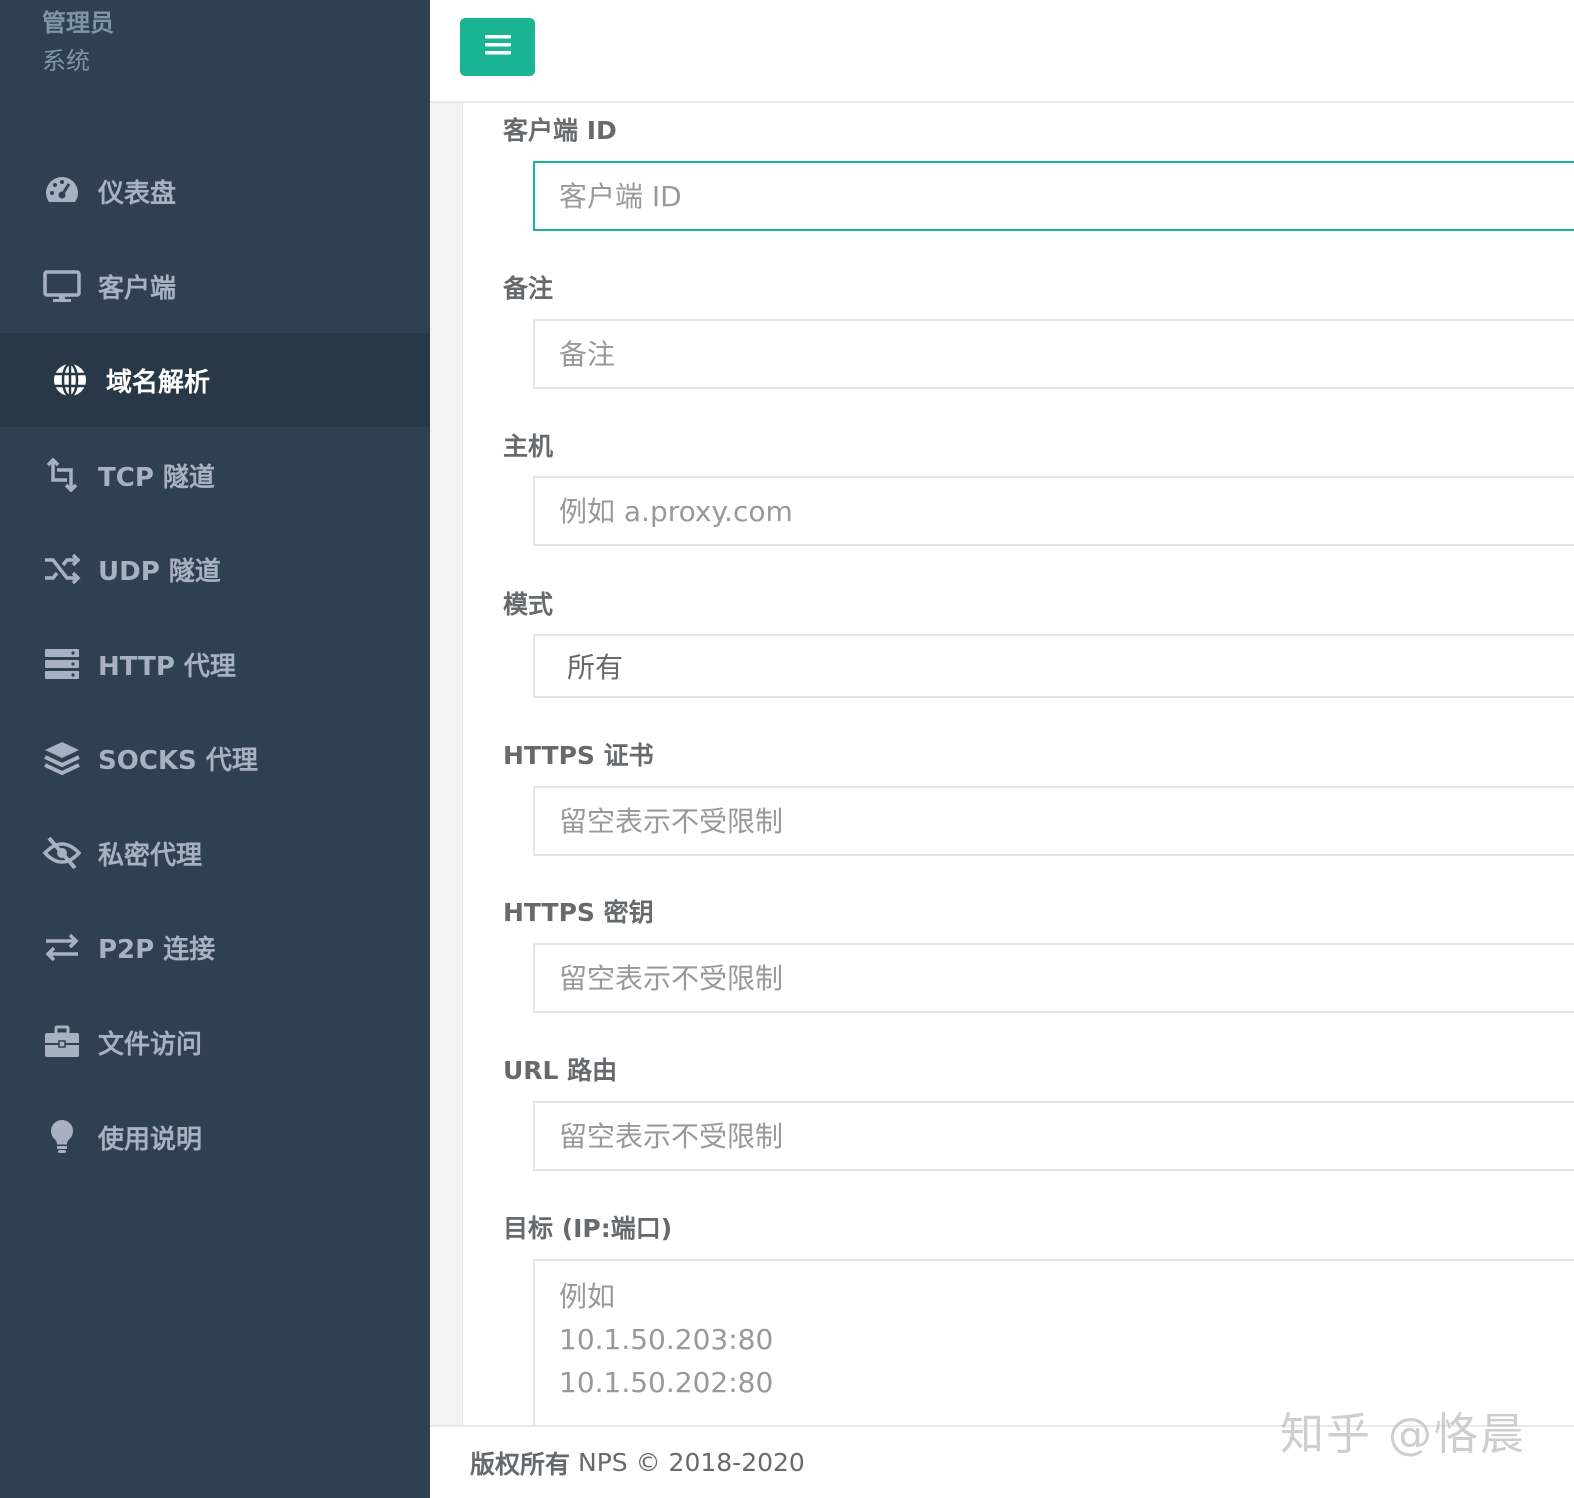  I want to click on host-input, so click(1053, 511).